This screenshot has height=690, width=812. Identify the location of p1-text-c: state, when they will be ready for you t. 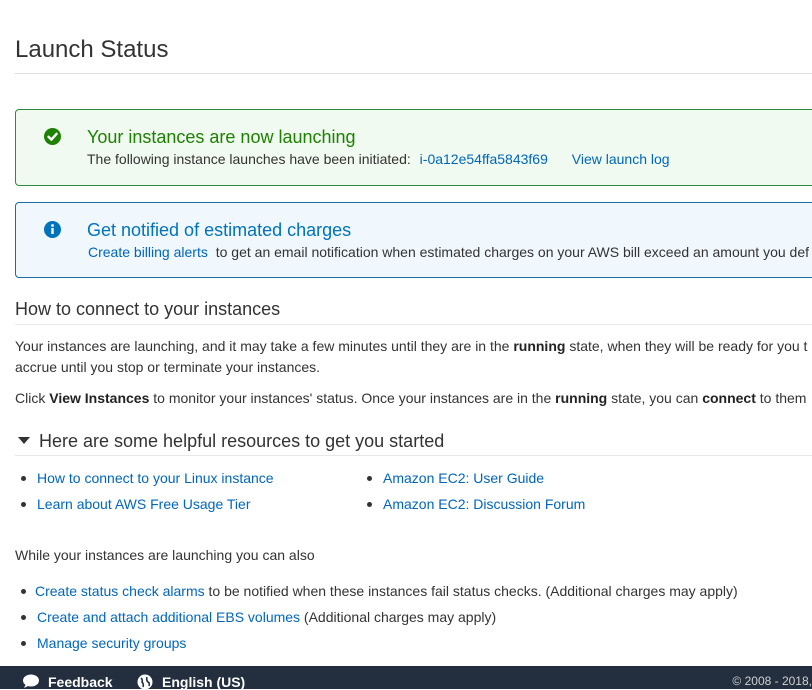
(686, 346).